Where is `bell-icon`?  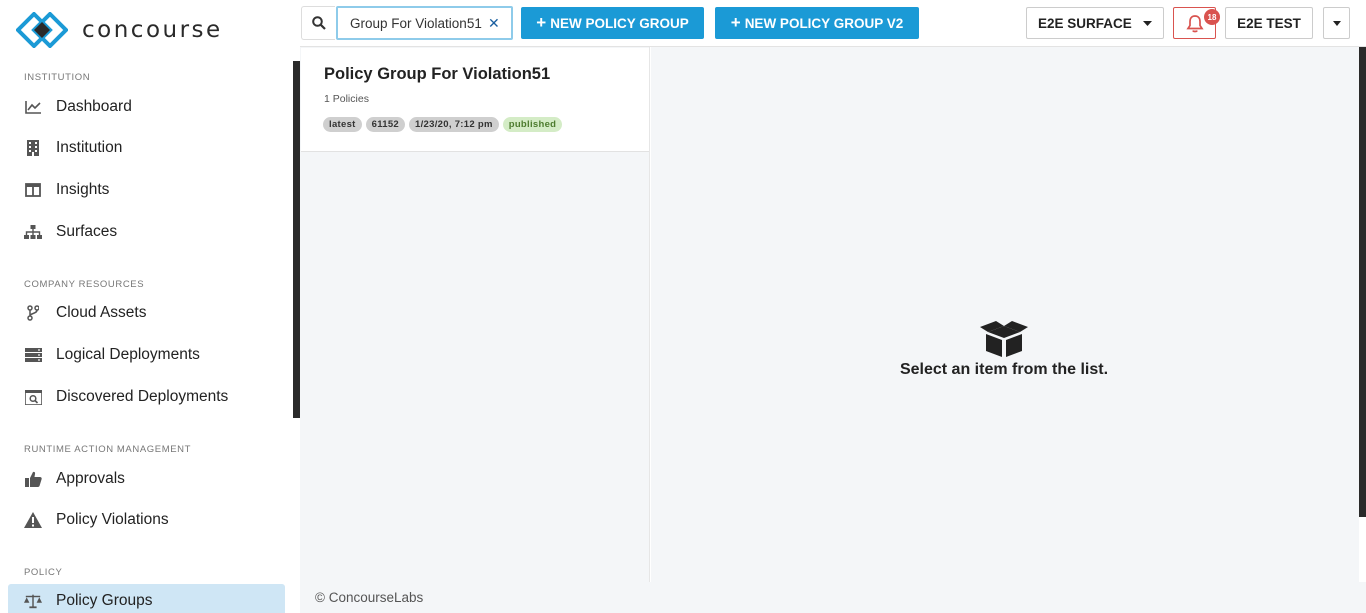 bell-icon is located at coordinates (1194, 23).